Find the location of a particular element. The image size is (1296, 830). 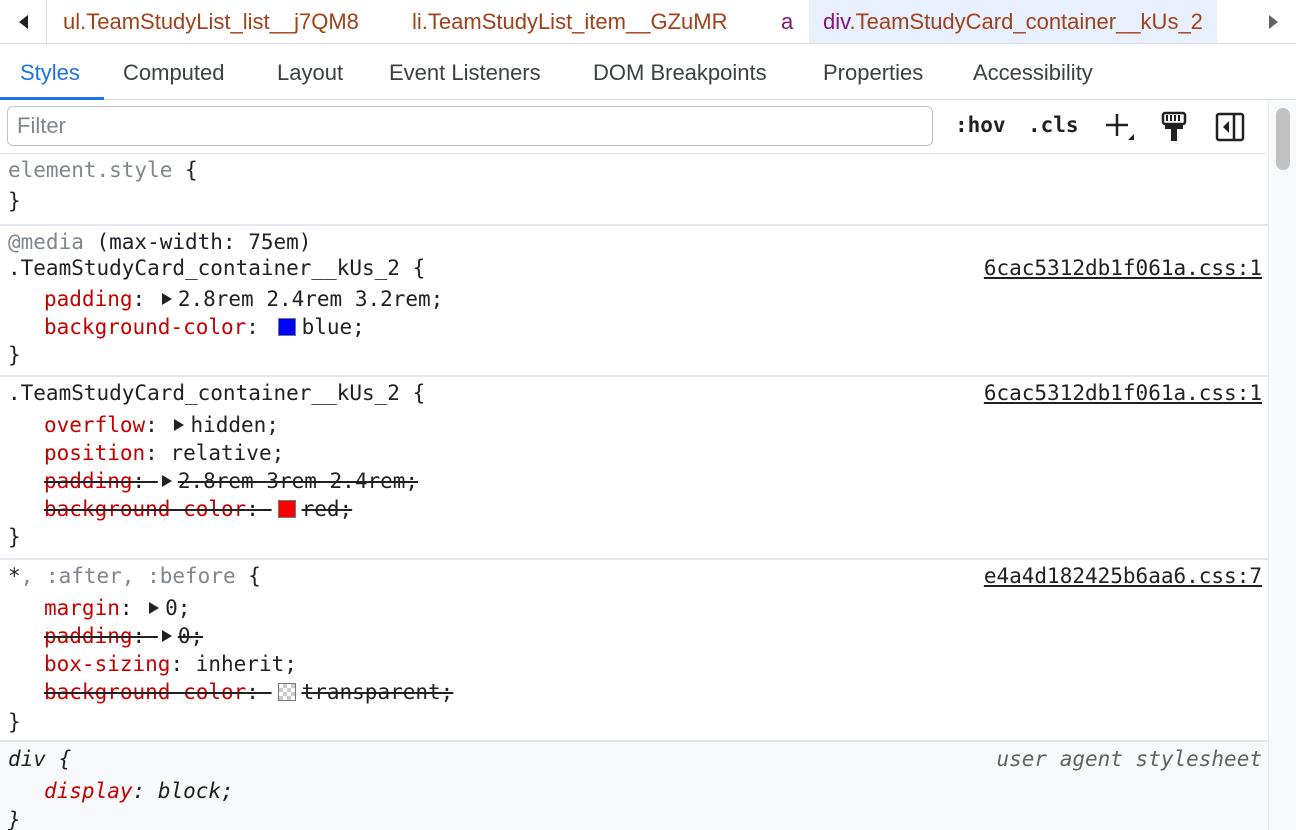

declaration-background-color-overridden: background-color: red; is located at coordinates (198, 509).